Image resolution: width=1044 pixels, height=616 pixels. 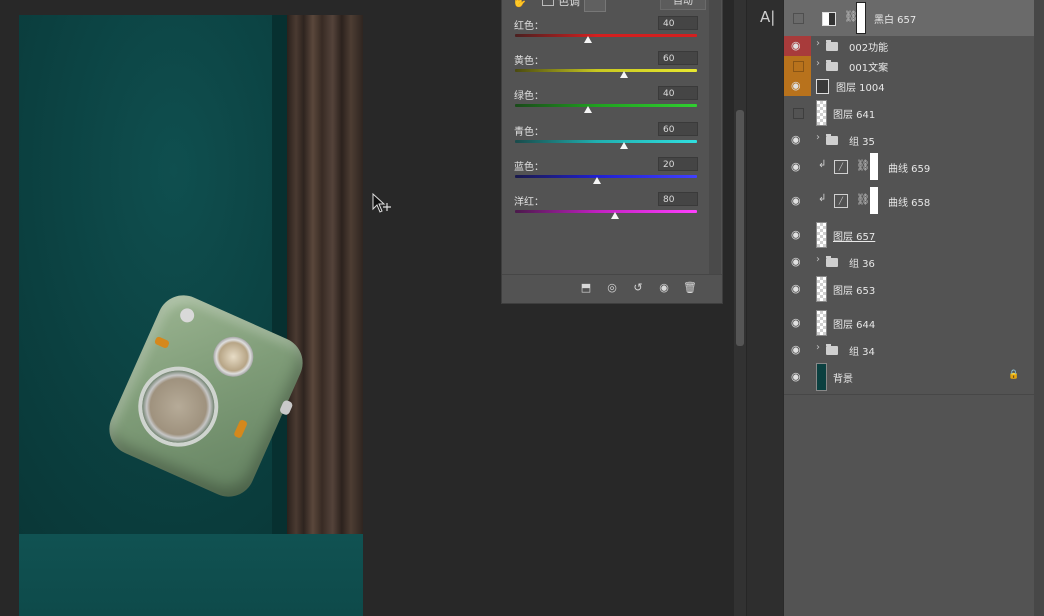 What do you see at coordinates (638, 287) in the screenshot?
I see `reset-icon: ↺` at bounding box center [638, 287].